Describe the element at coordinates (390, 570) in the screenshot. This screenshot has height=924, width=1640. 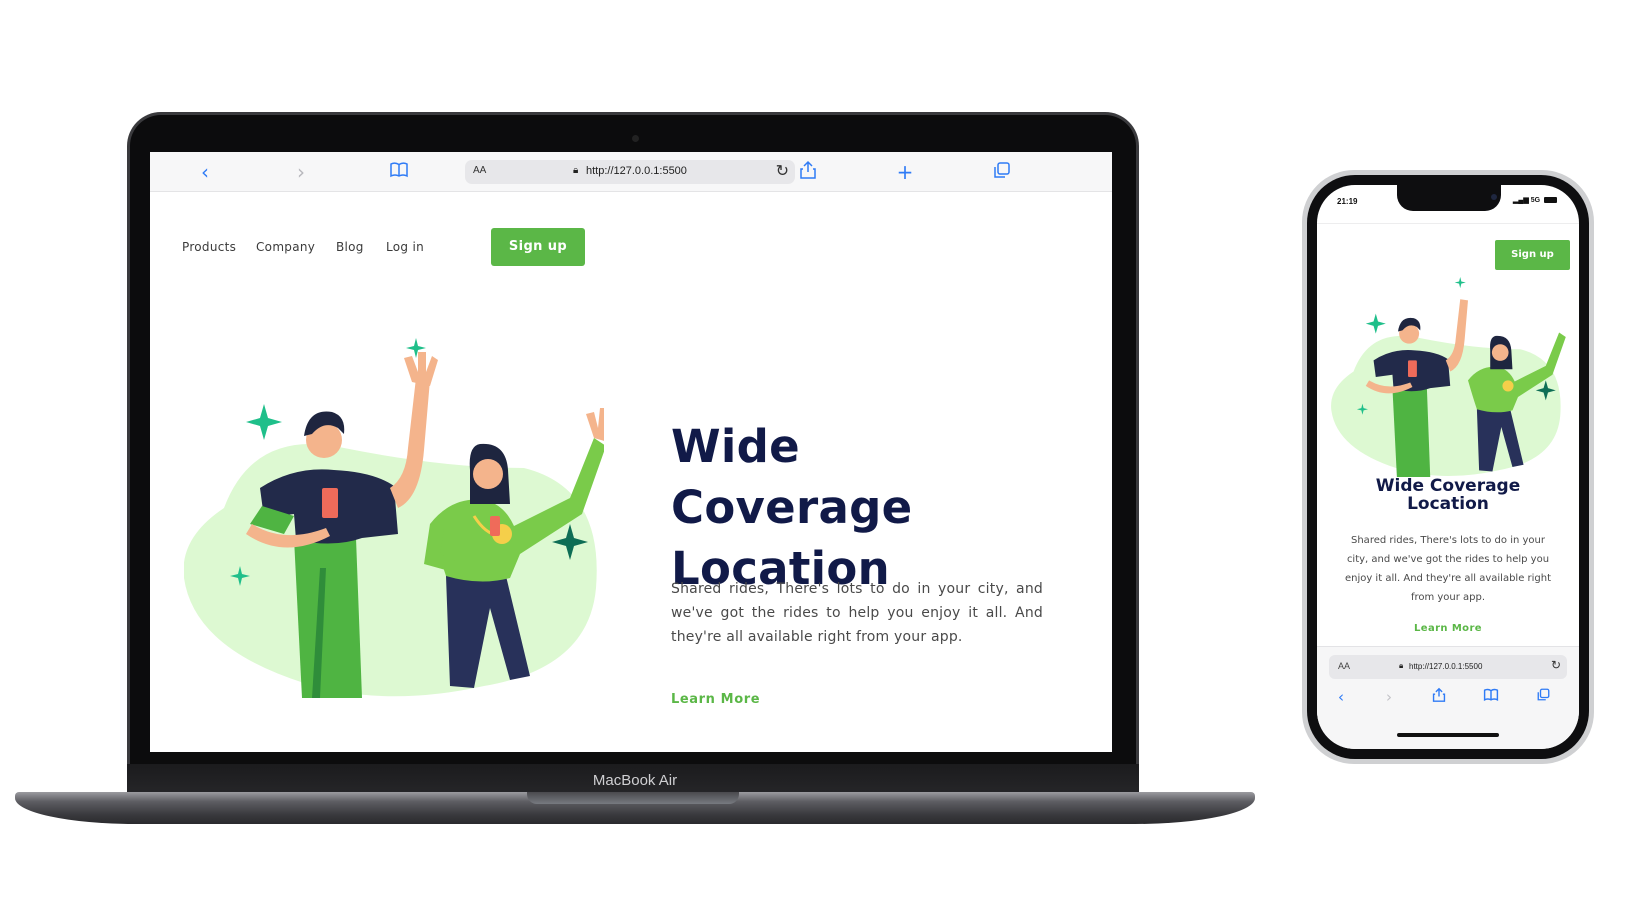
I see `illustration-blob` at that location.